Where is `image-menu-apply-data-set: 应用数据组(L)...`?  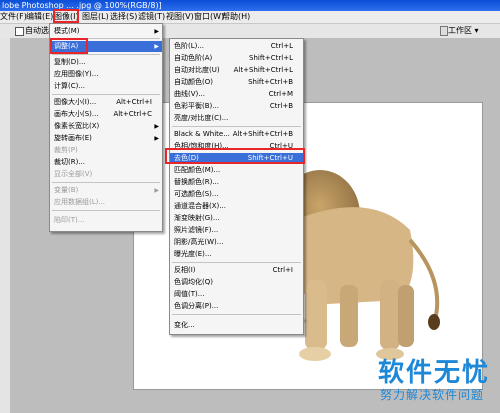
image-menu-apply-data-set: 应用数据组(L)... is located at coordinates (106, 202).